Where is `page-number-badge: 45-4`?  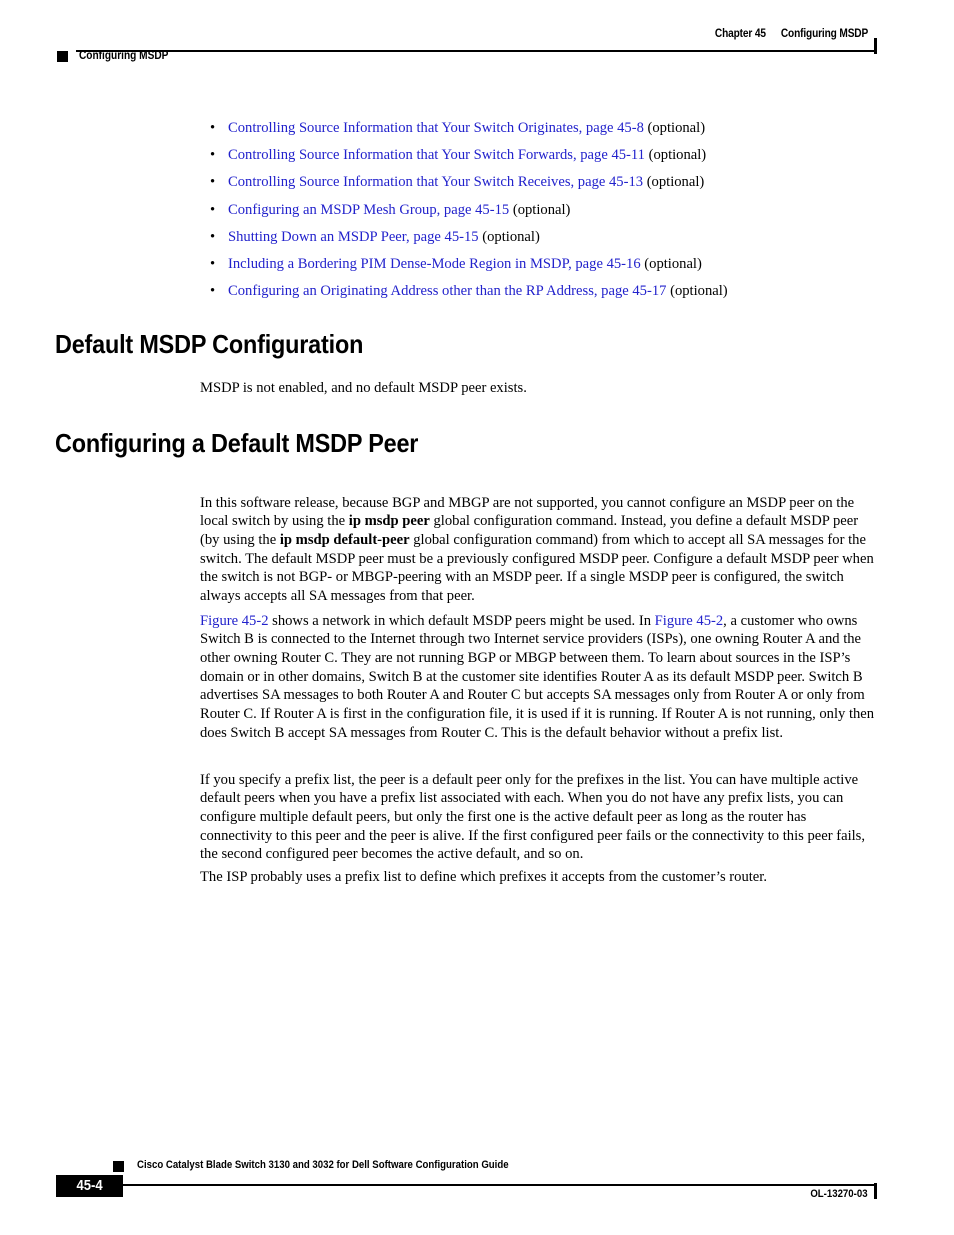
page-number-badge: 45-4 is located at coordinates (89, 1186).